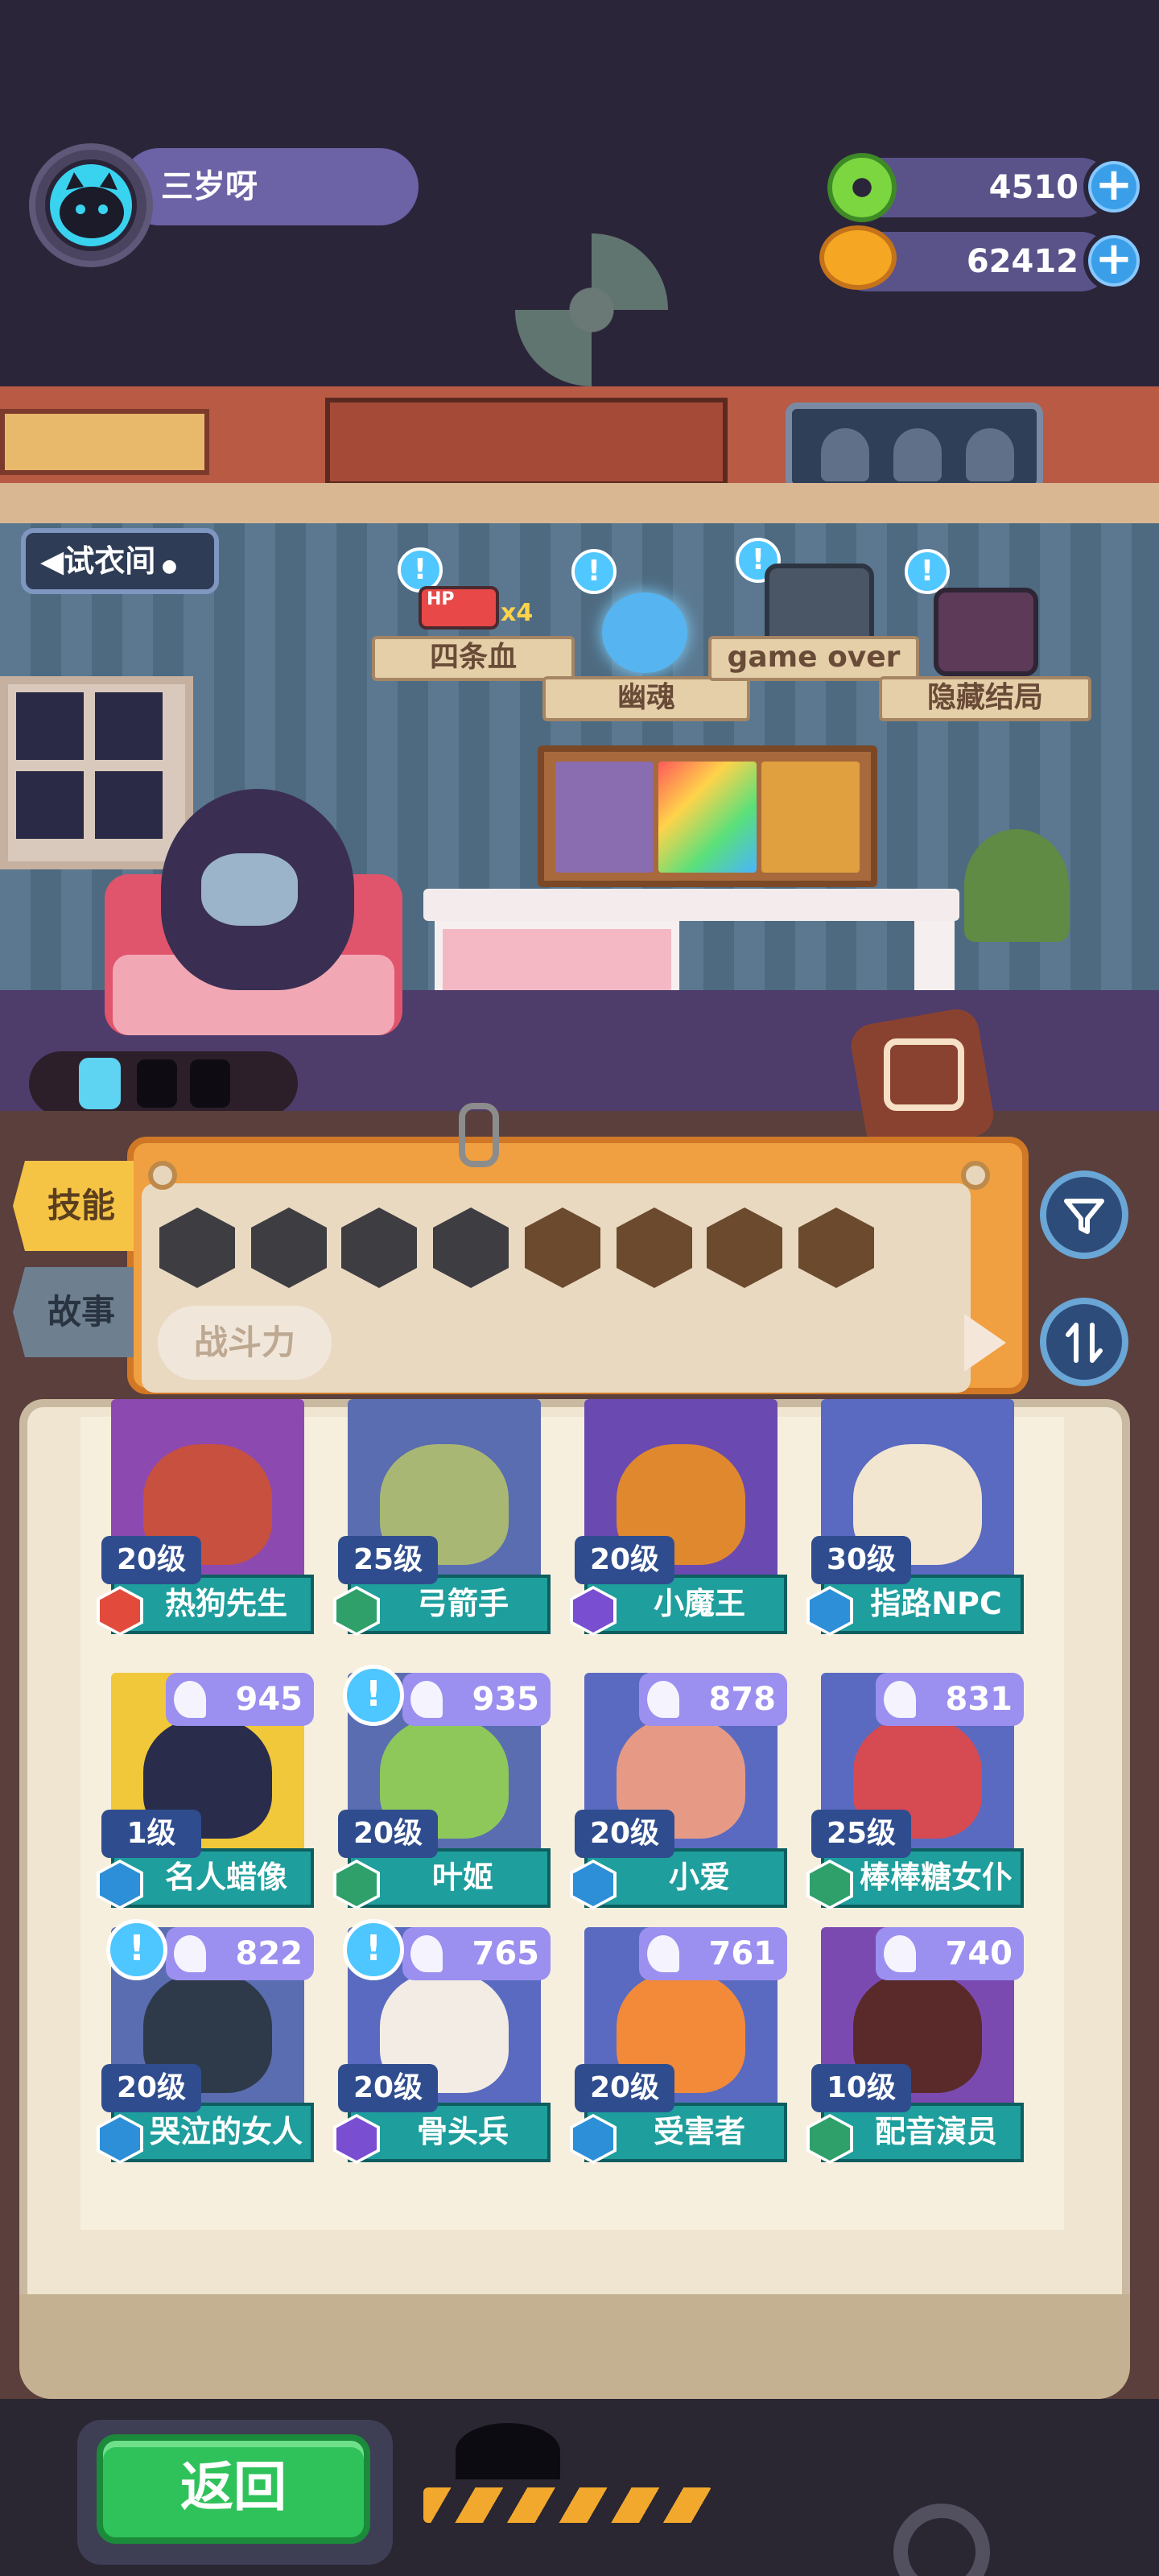 The width and height of the screenshot is (1159, 2576). I want to click on cards-icon, so click(924, 1074).